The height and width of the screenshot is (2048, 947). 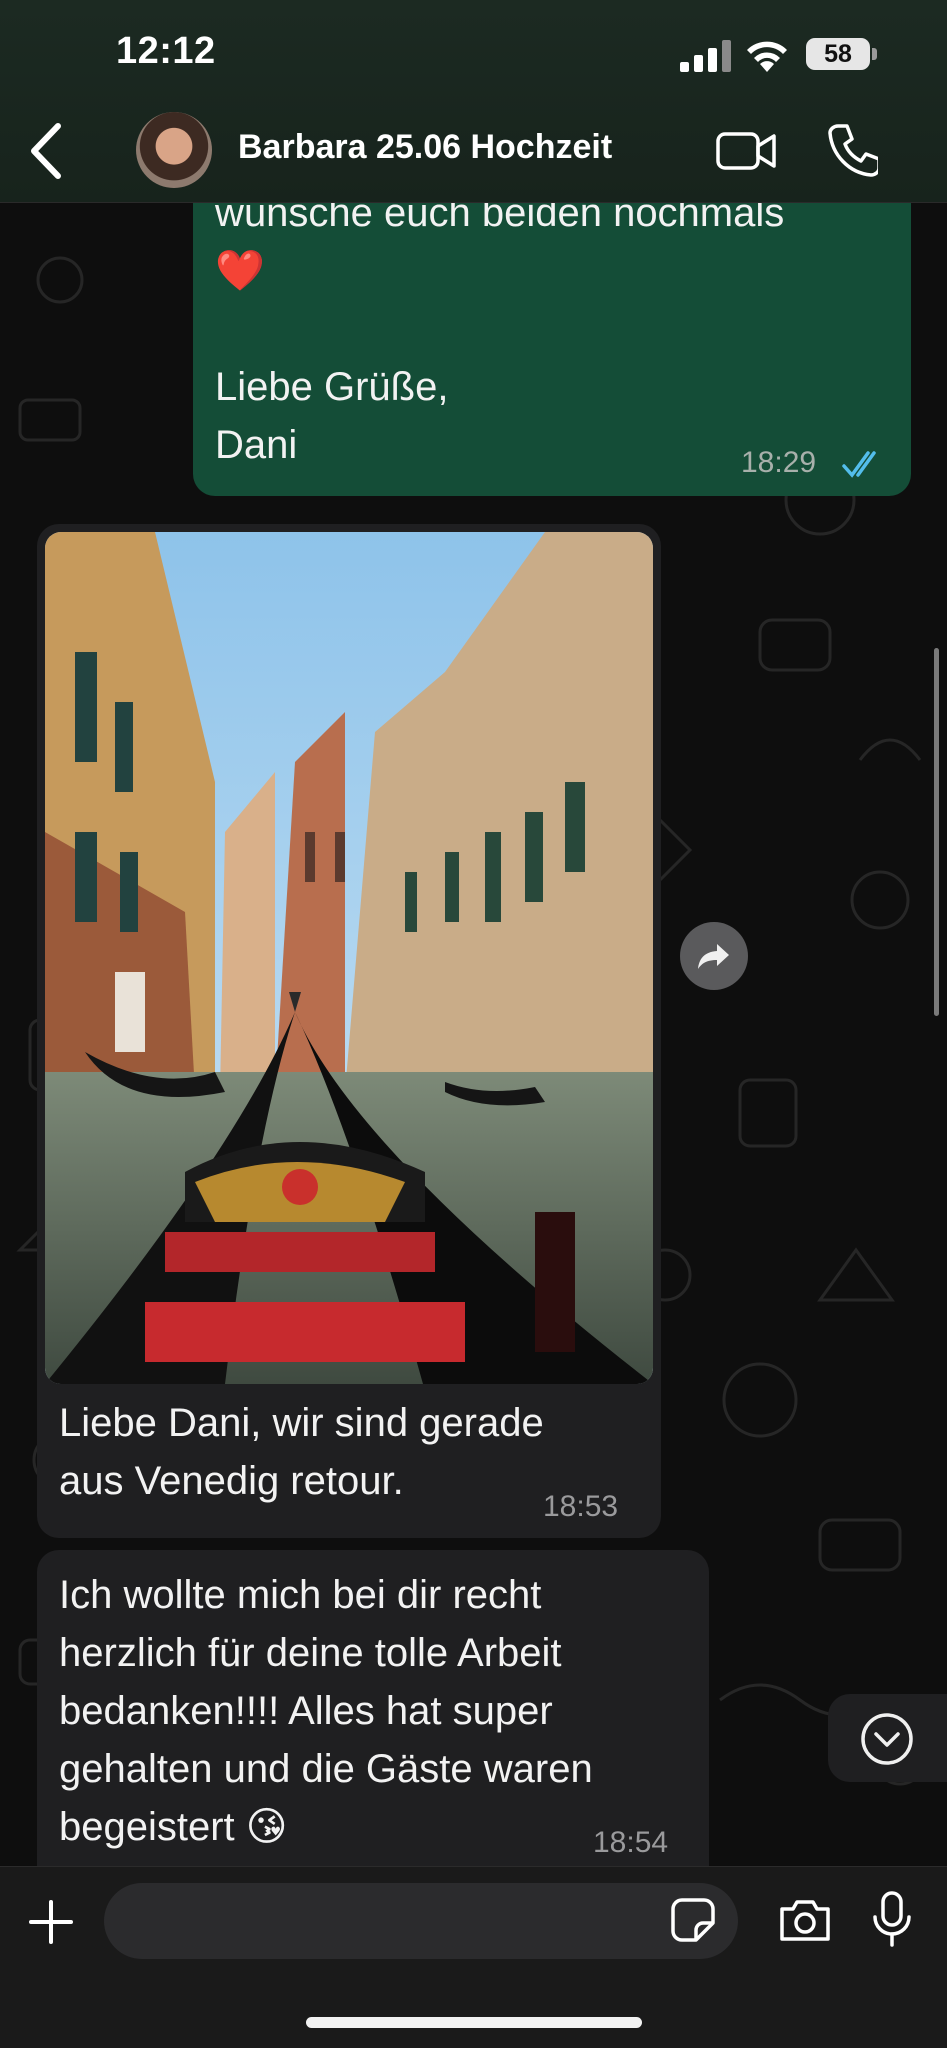 What do you see at coordinates (631, 1842) in the screenshot?
I see `message-time: 18:54` at bounding box center [631, 1842].